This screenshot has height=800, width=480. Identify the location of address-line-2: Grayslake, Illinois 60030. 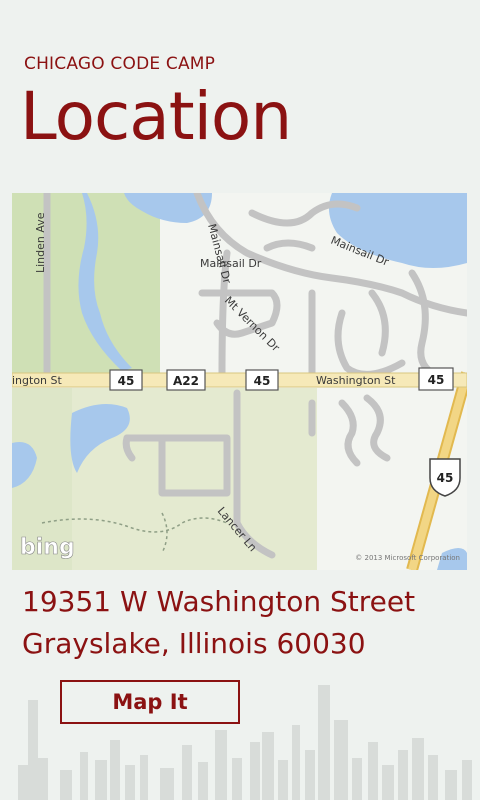
(194, 643).